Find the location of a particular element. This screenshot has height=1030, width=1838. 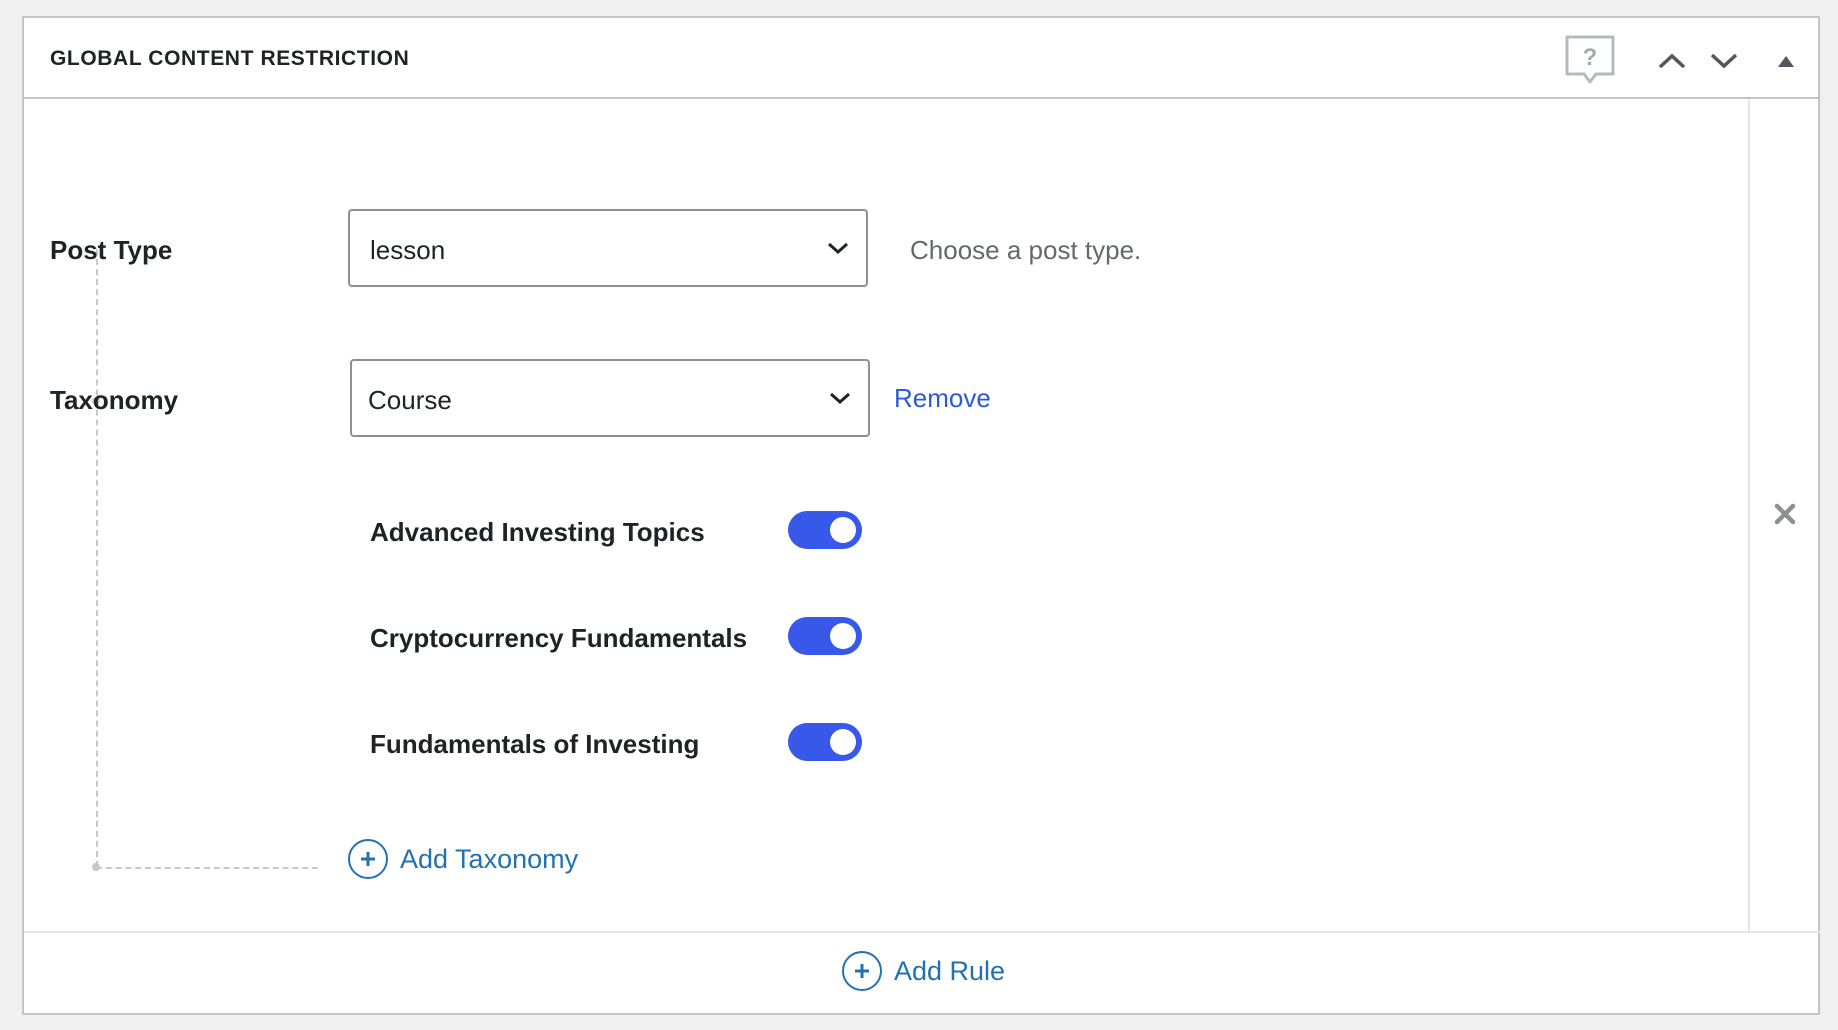

taxonomy-selected-value: Course is located at coordinates (410, 400).